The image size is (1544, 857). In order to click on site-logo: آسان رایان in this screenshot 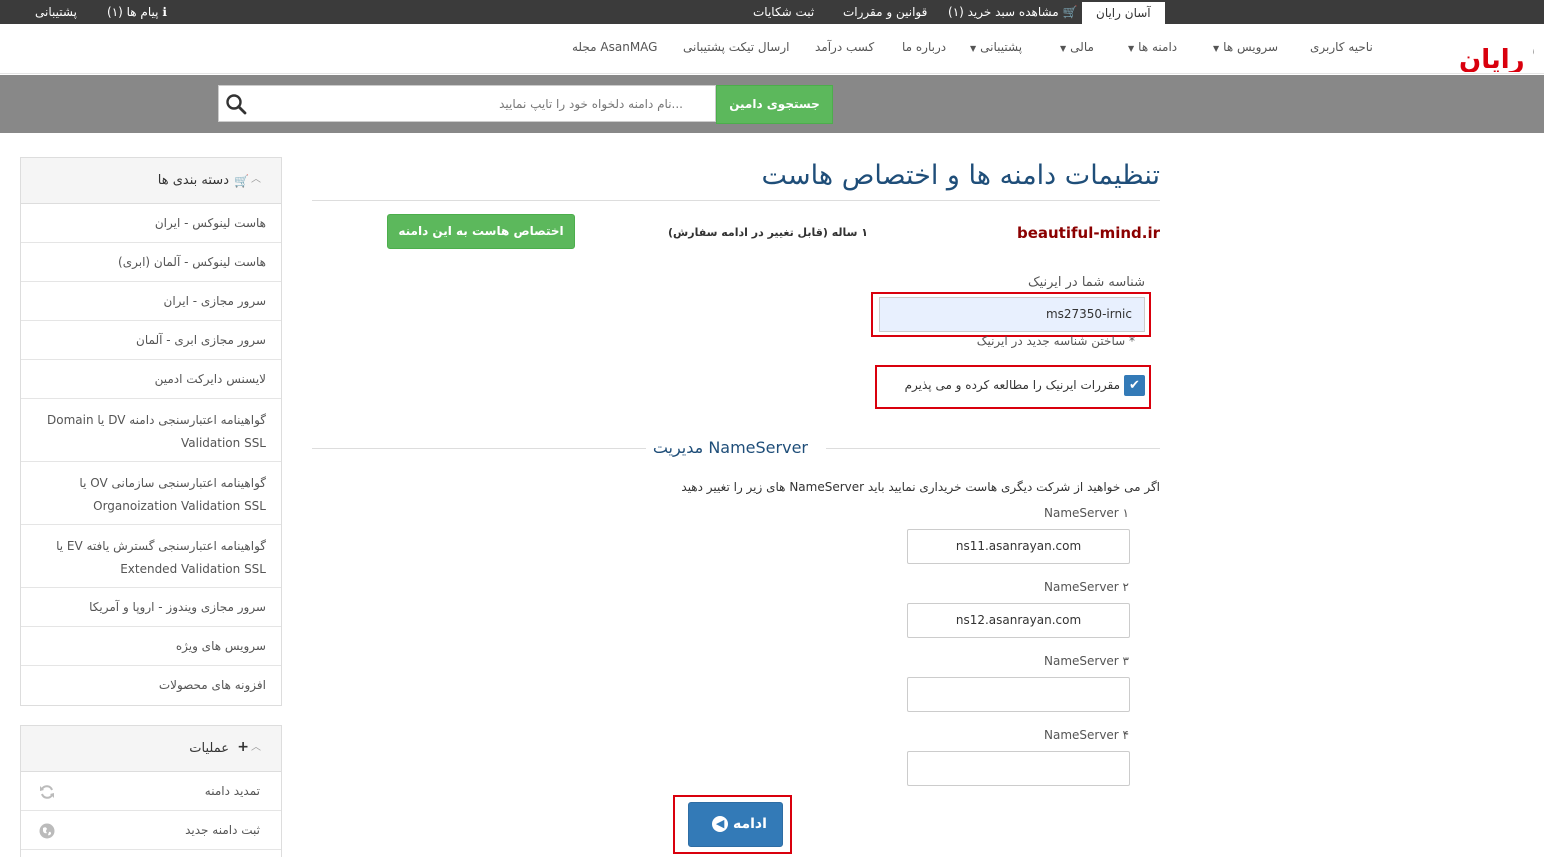, I will do `click(1464, 51)`.